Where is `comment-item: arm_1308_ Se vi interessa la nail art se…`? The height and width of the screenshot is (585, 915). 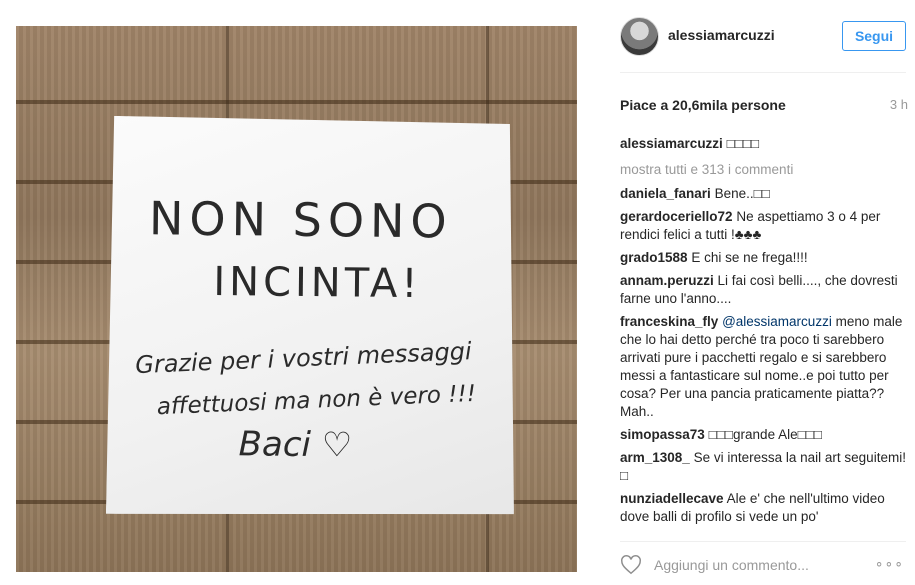
comment-item: arm_1308_ Se vi interessa la nail art se… is located at coordinates (765, 467).